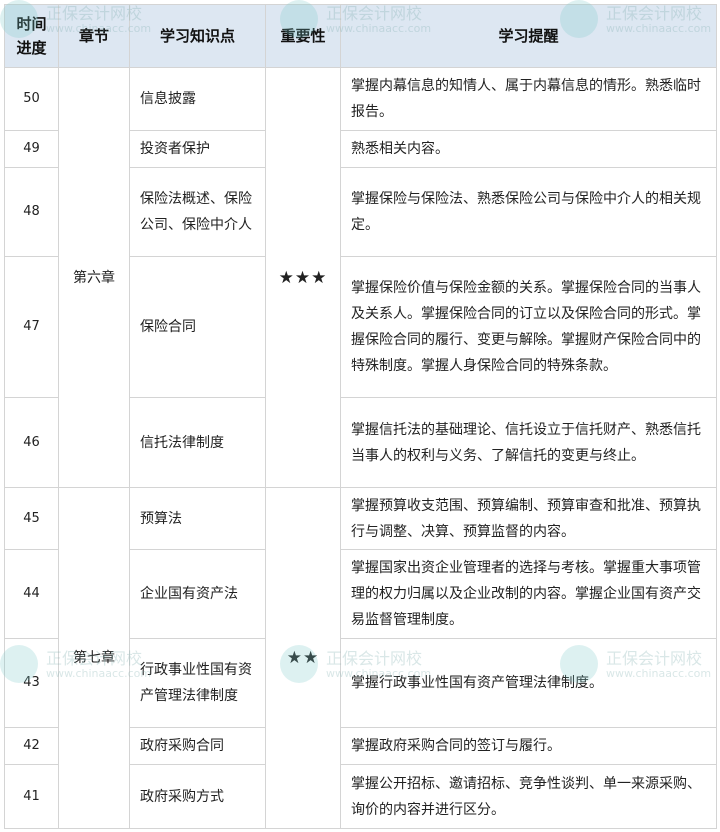 The height and width of the screenshot is (832, 720). I want to click on row-number: 46, so click(31, 442).